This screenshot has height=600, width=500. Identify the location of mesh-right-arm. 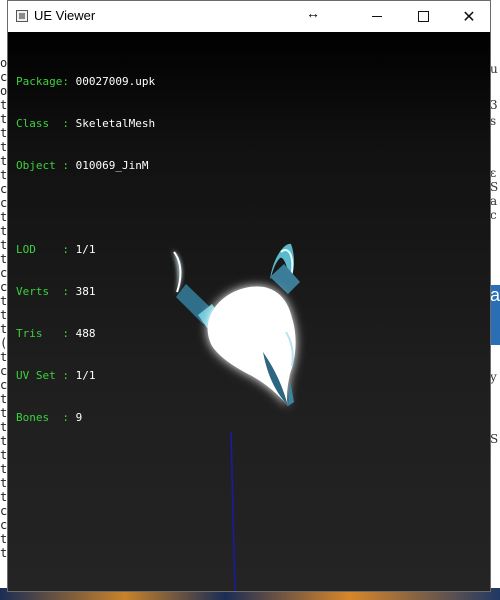
(285, 279).